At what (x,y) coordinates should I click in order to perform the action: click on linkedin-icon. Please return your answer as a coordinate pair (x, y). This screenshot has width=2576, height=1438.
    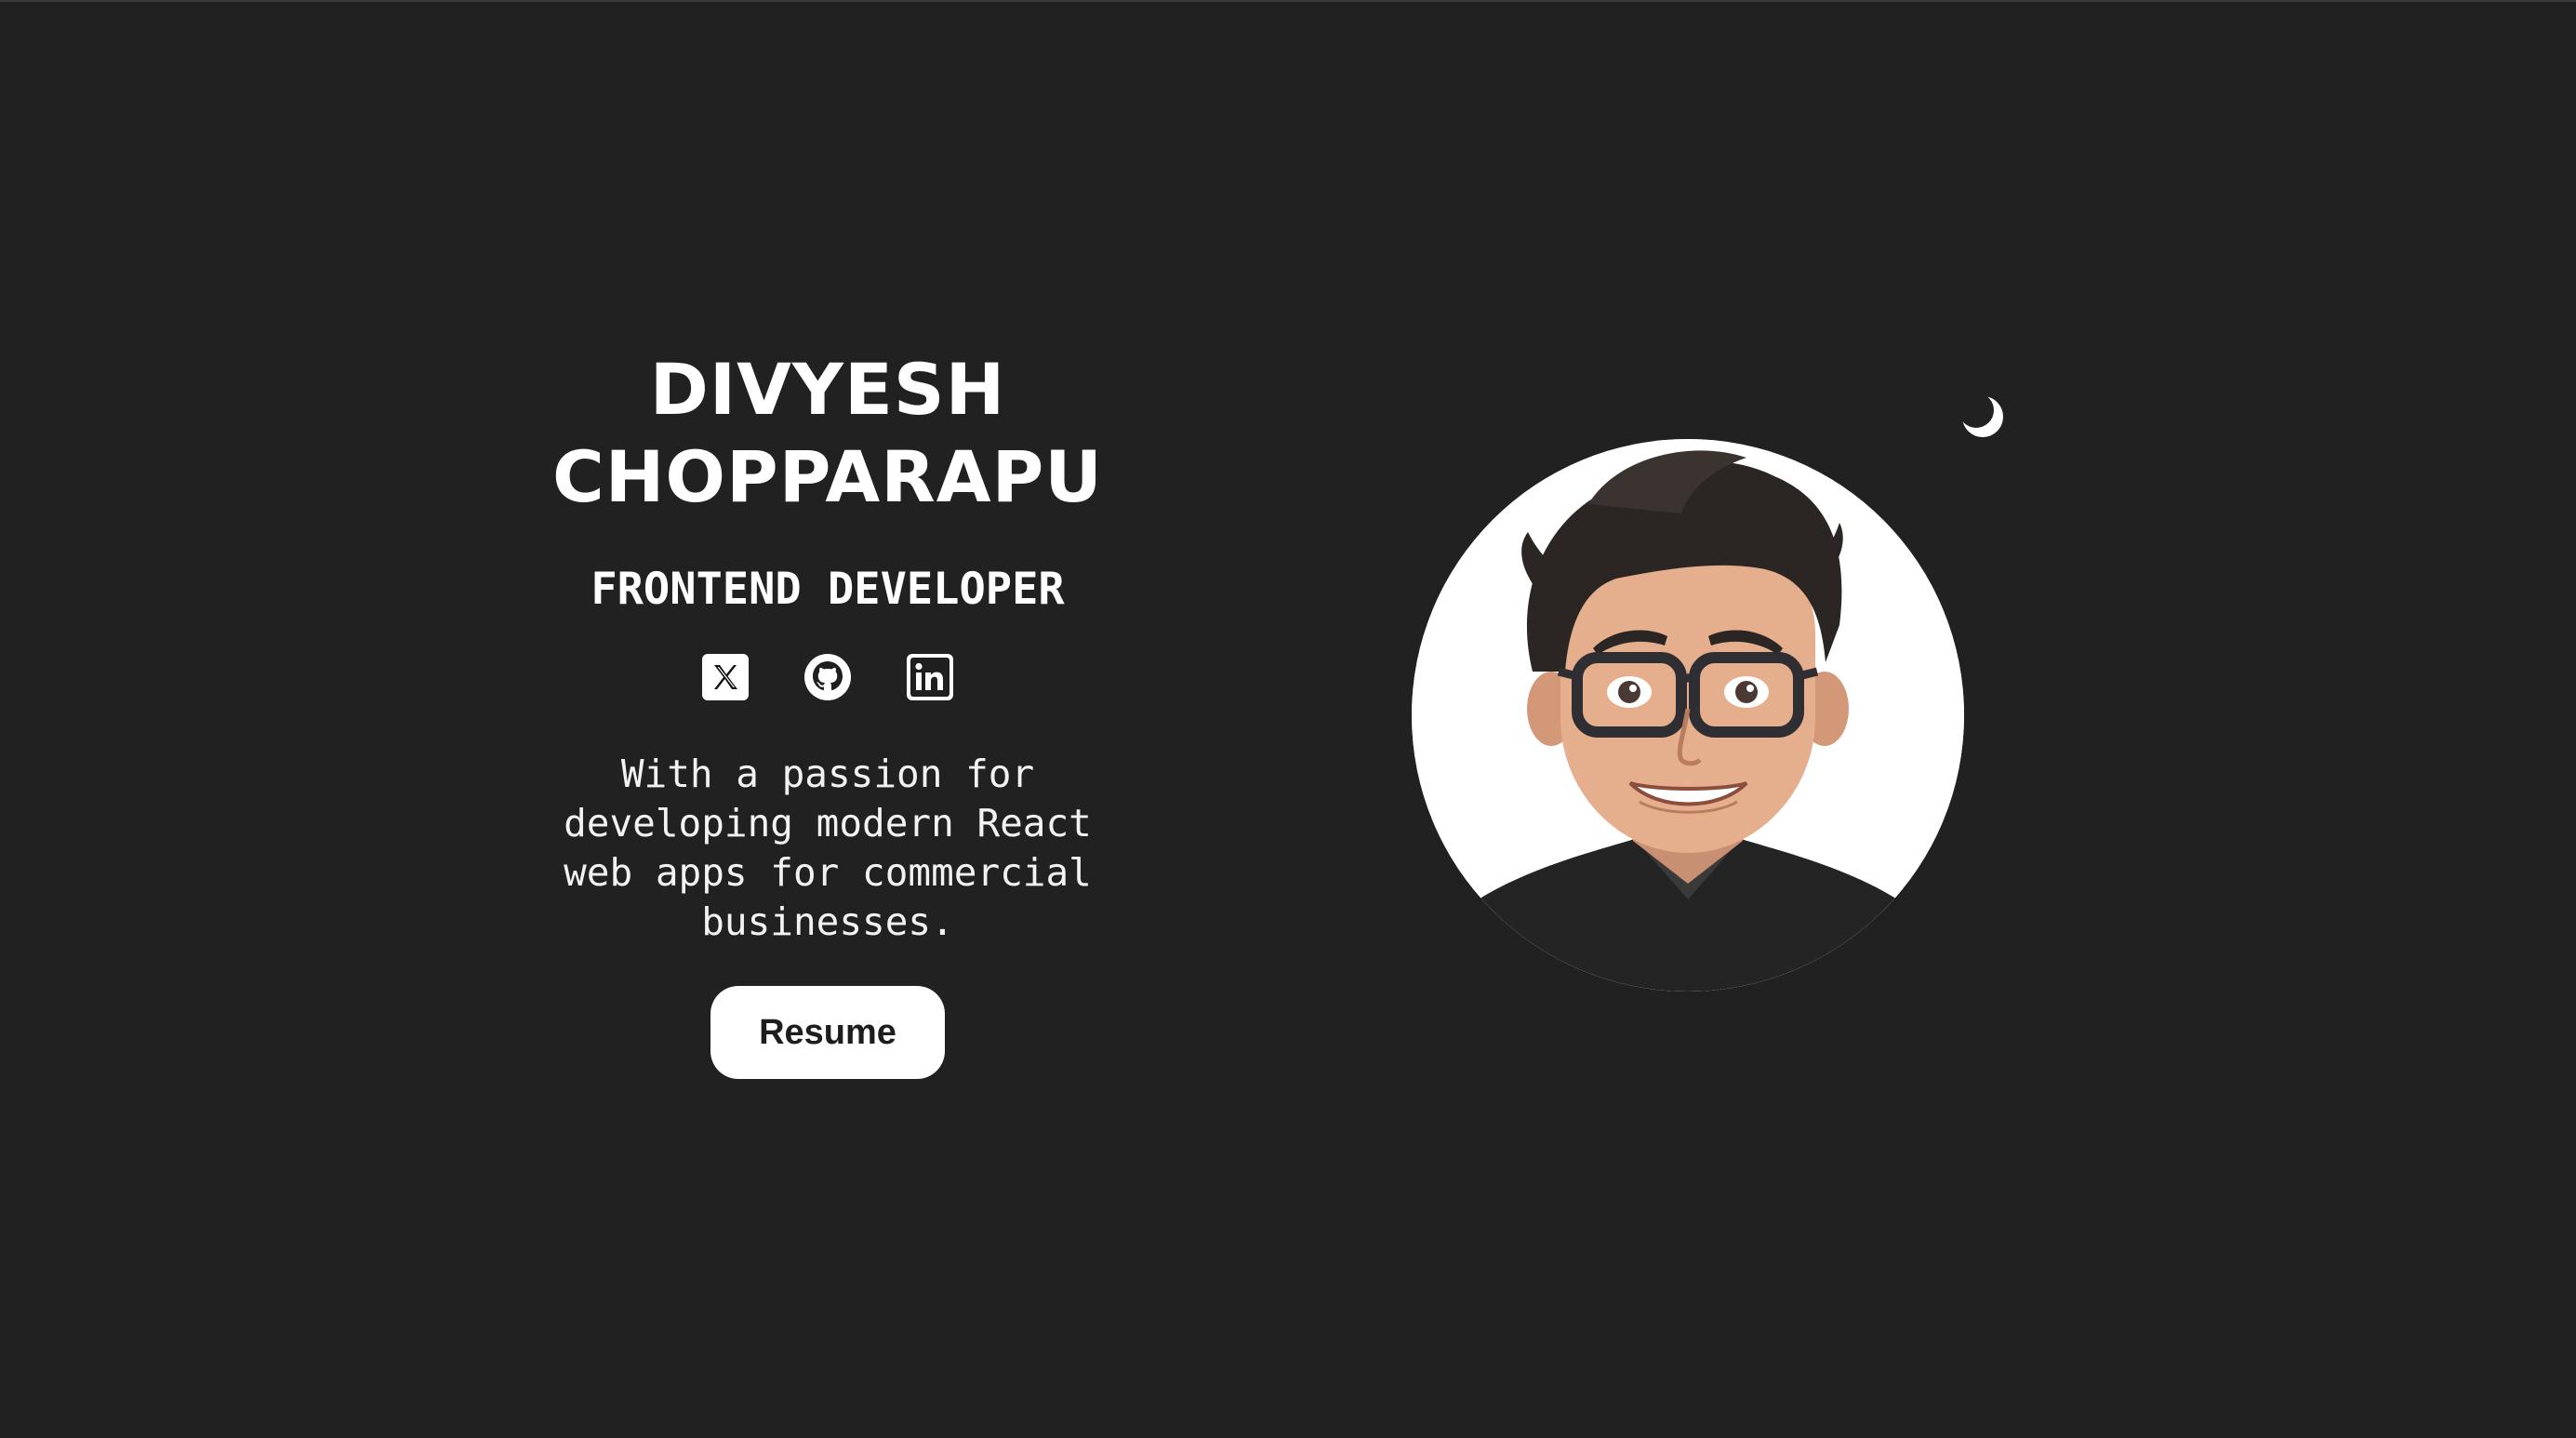
    Looking at the image, I should click on (930, 677).